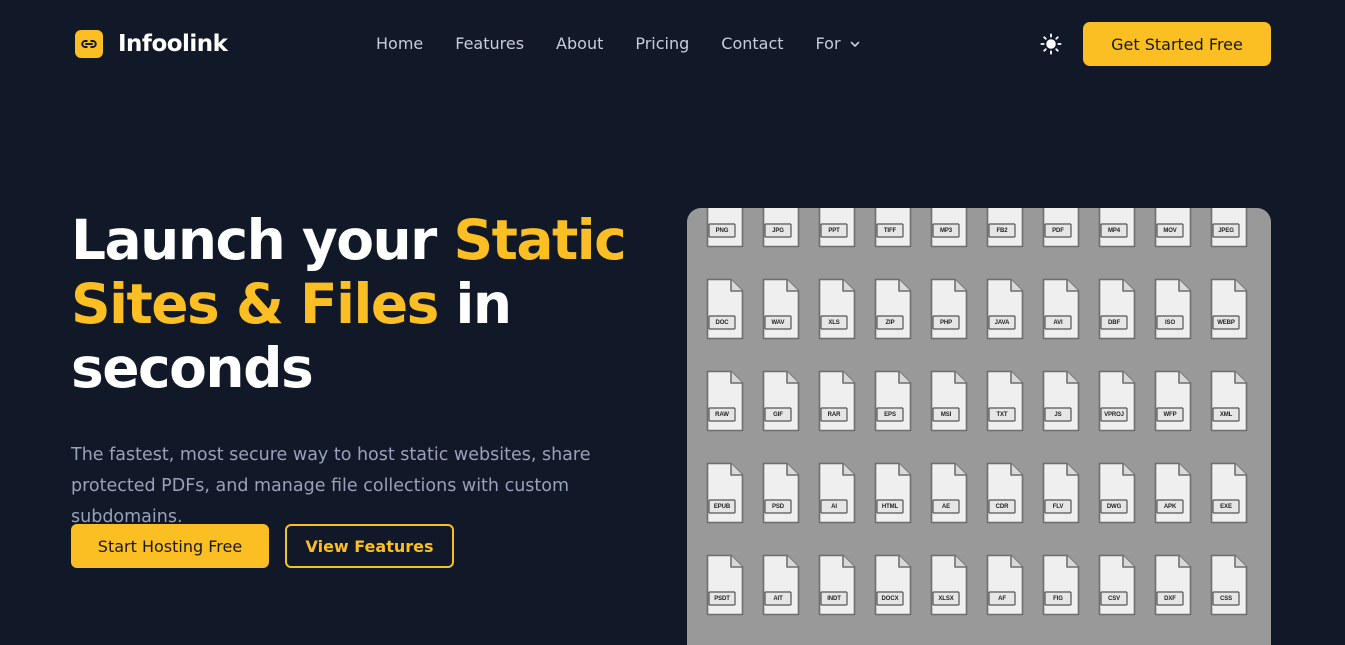 The width and height of the screenshot is (1345, 645). What do you see at coordinates (662, 43) in the screenshot?
I see `nav-link-pricing: Pricing` at bounding box center [662, 43].